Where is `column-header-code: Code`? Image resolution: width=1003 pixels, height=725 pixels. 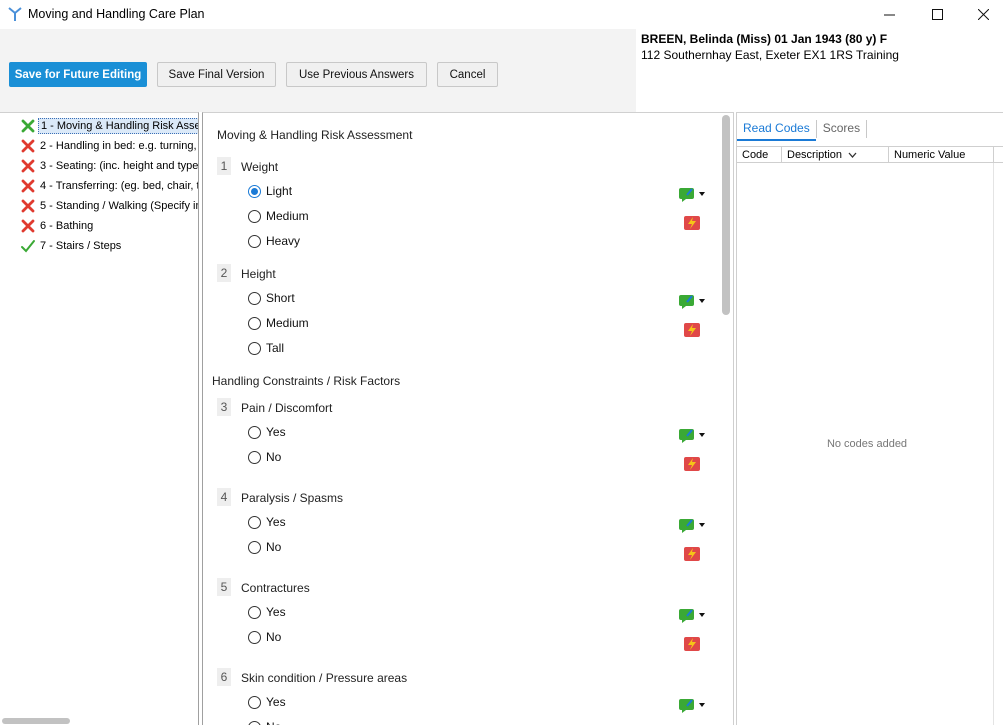
column-header-code: Code is located at coordinates (759, 155).